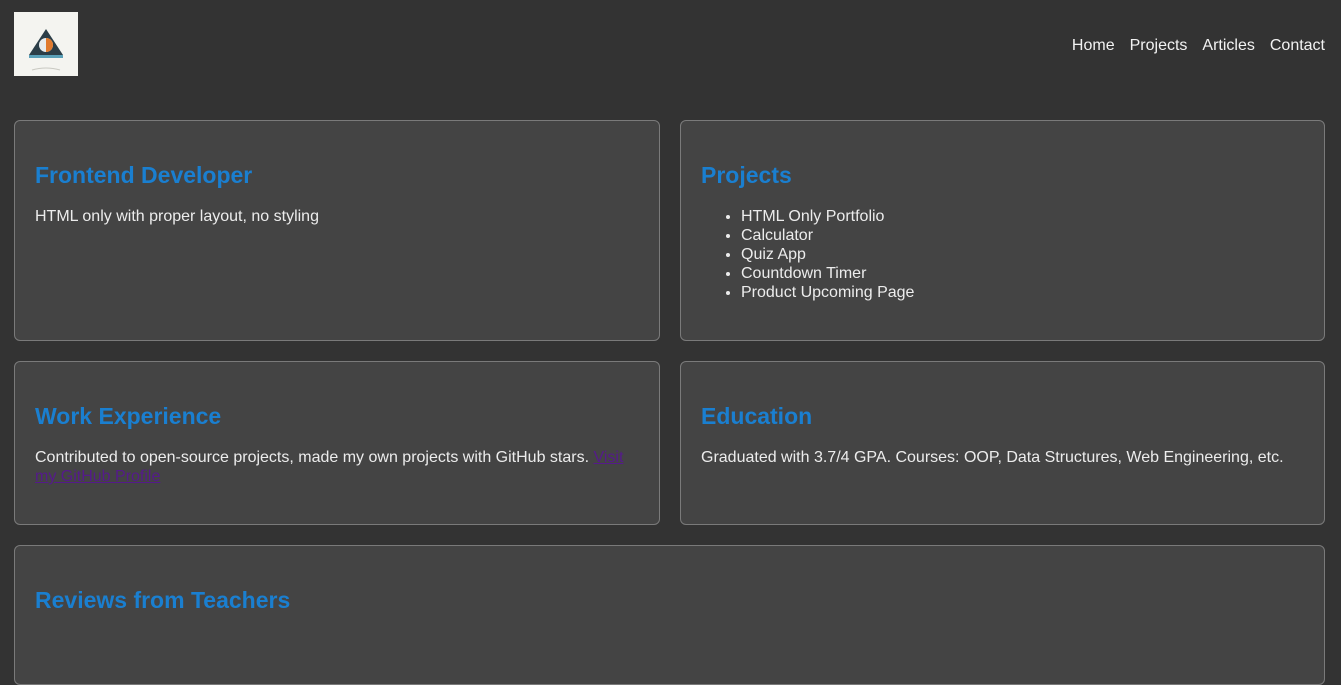 Image resolution: width=1341 pixels, height=685 pixels. Describe the element at coordinates (1297, 46) in the screenshot. I see `nav-contact-link: Contact` at that location.